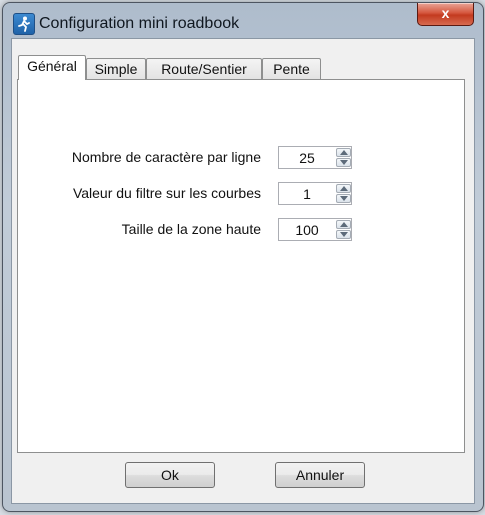 This screenshot has height=515, width=485. I want to click on tab-general: Général, so click(52, 67).